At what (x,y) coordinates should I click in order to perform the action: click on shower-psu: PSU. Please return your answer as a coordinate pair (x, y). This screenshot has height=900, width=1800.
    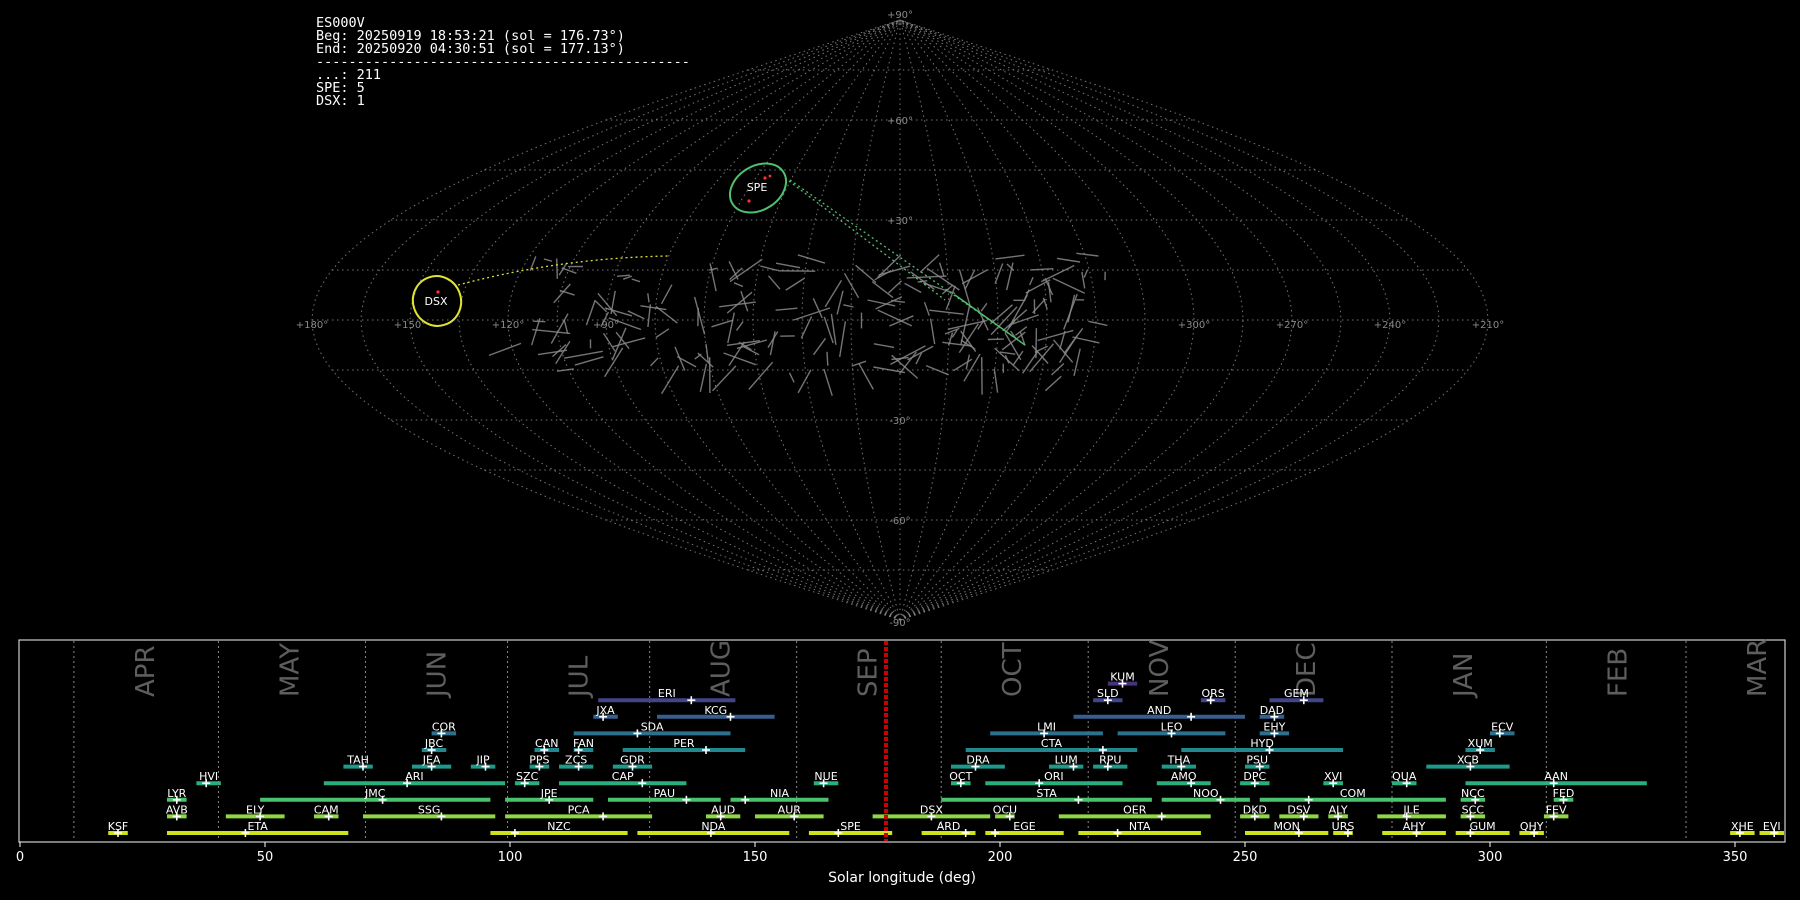
    Looking at the image, I should click on (1257, 762).